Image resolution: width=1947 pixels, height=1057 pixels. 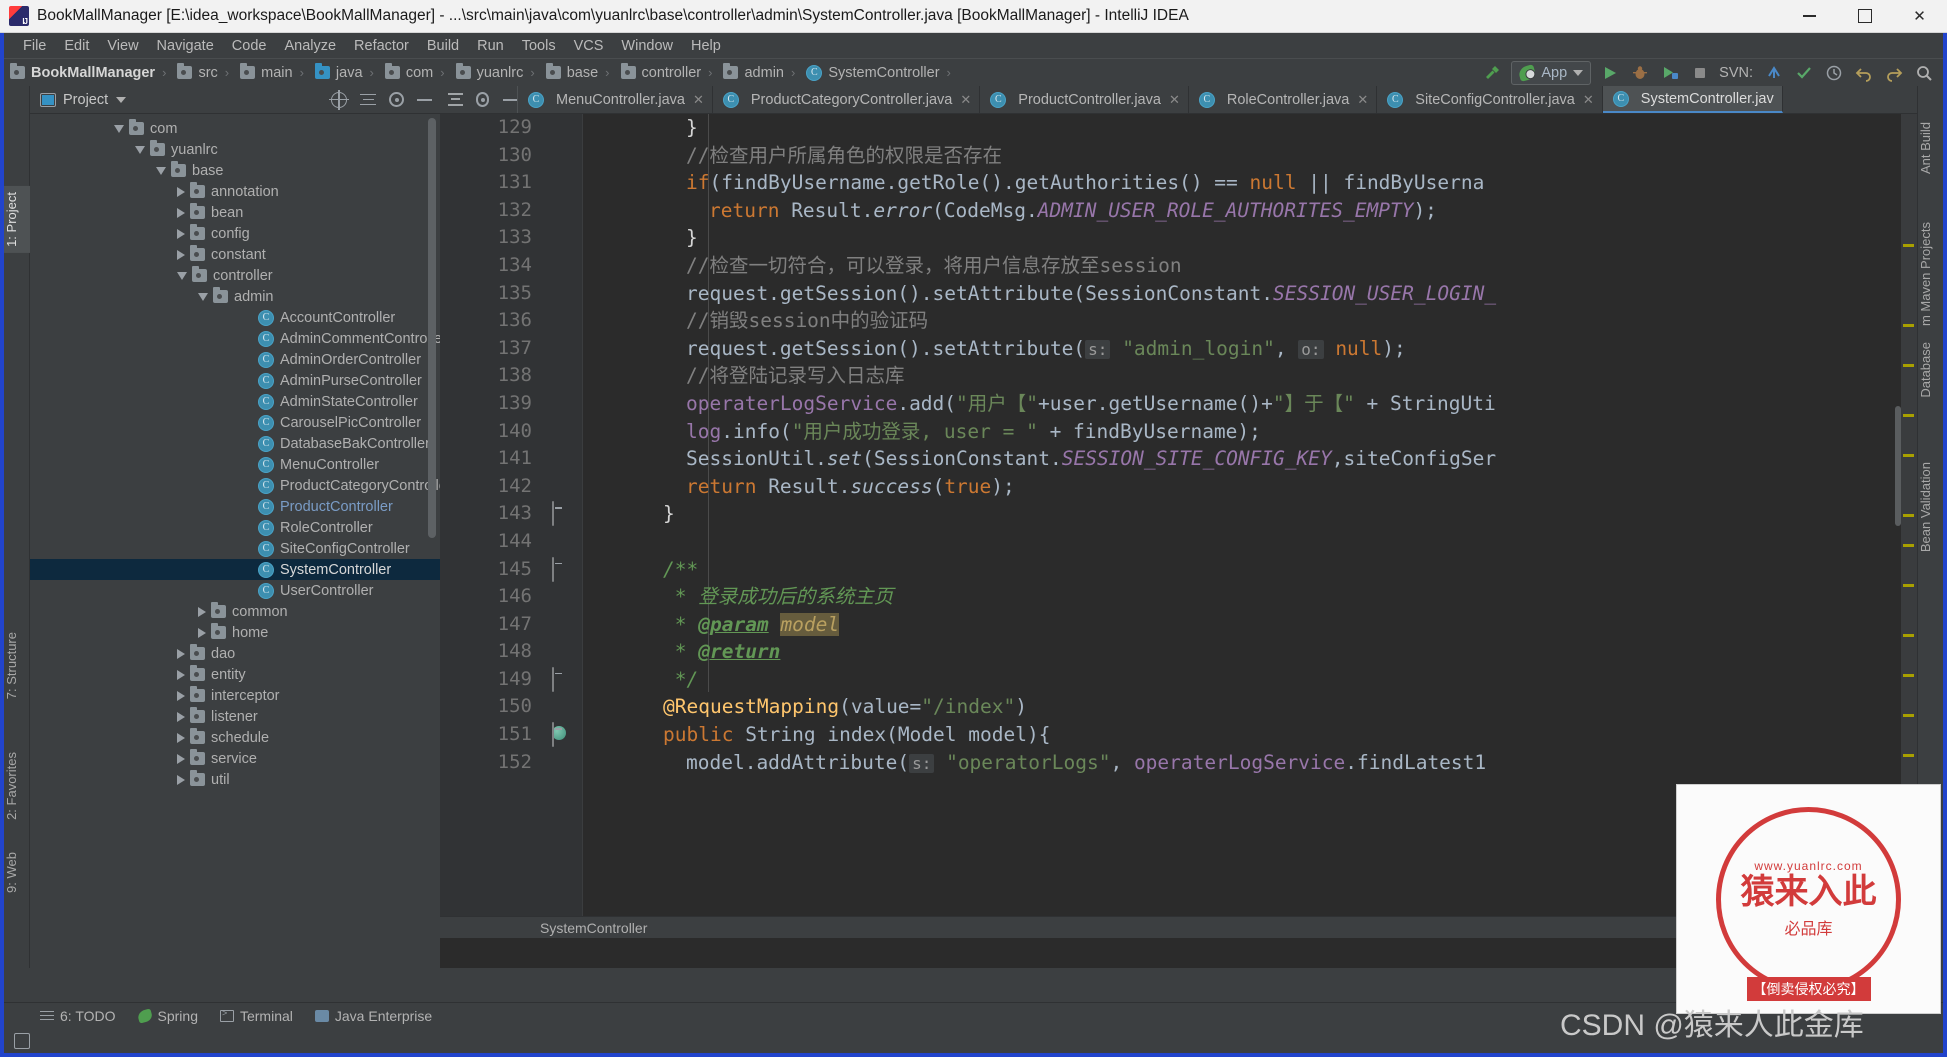 I want to click on tree-item-folder: util, so click(x=235, y=779).